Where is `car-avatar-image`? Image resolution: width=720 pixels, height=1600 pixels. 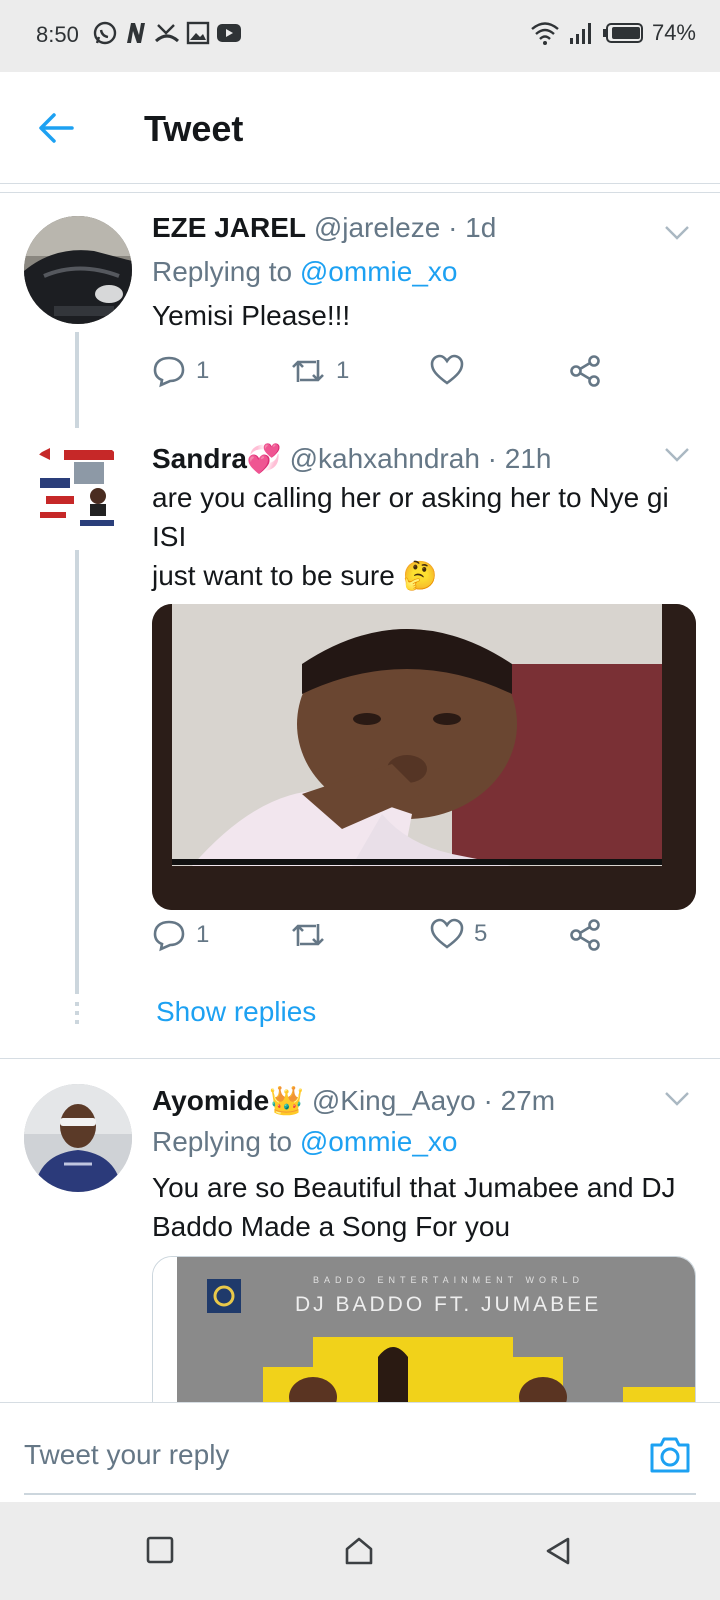 car-avatar-image is located at coordinates (78, 270).